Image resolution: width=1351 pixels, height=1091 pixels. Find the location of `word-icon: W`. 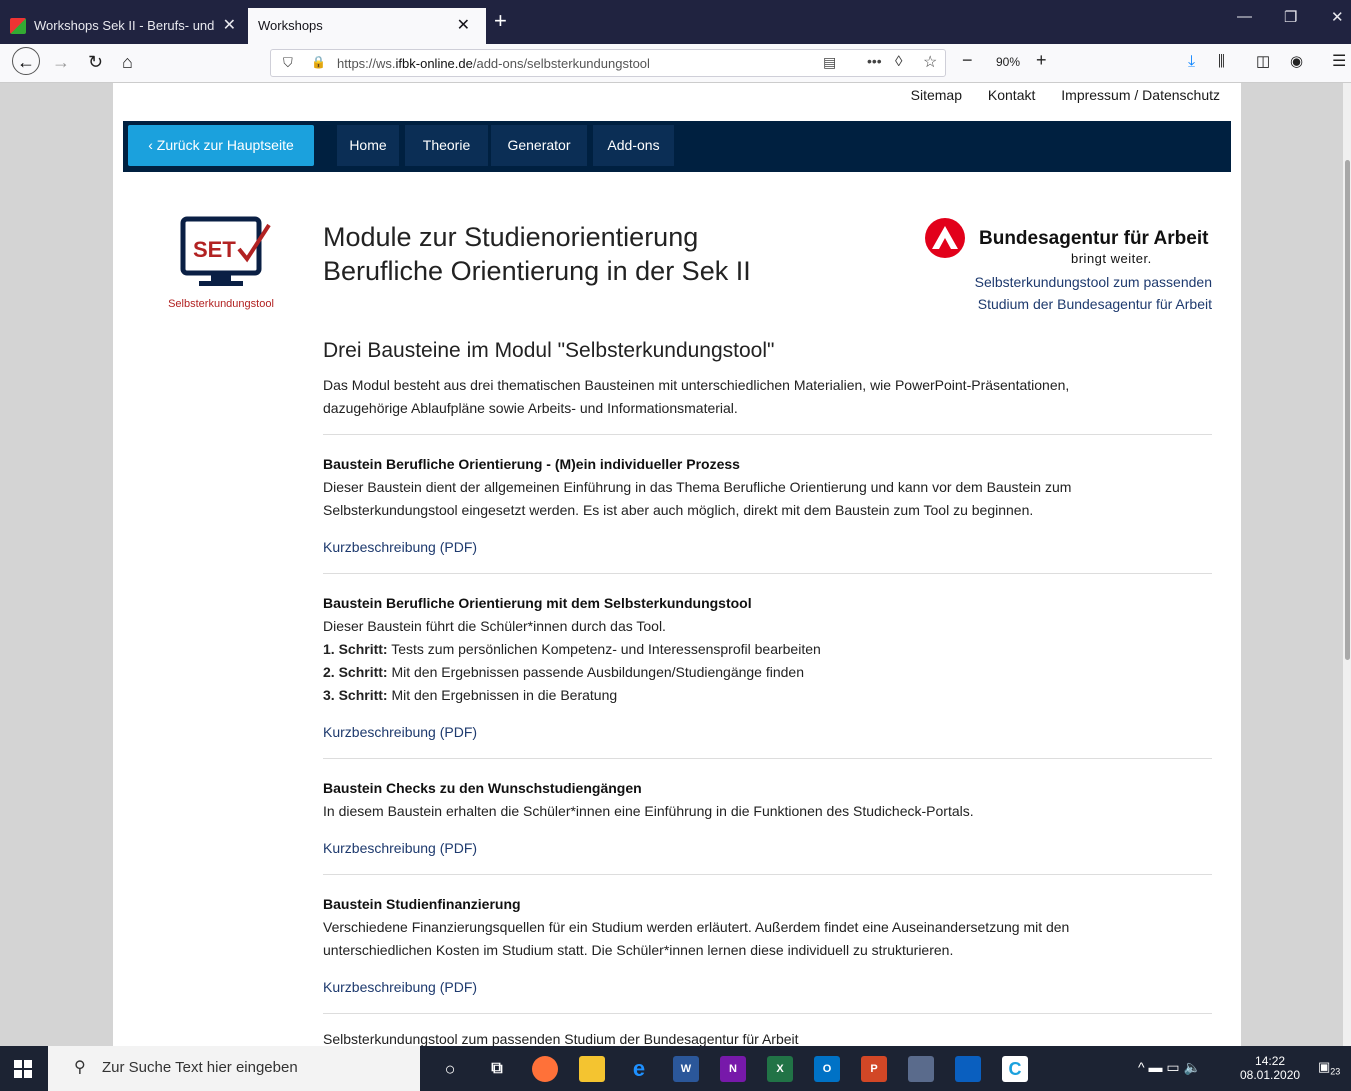

word-icon: W is located at coordinates (686, 1069).